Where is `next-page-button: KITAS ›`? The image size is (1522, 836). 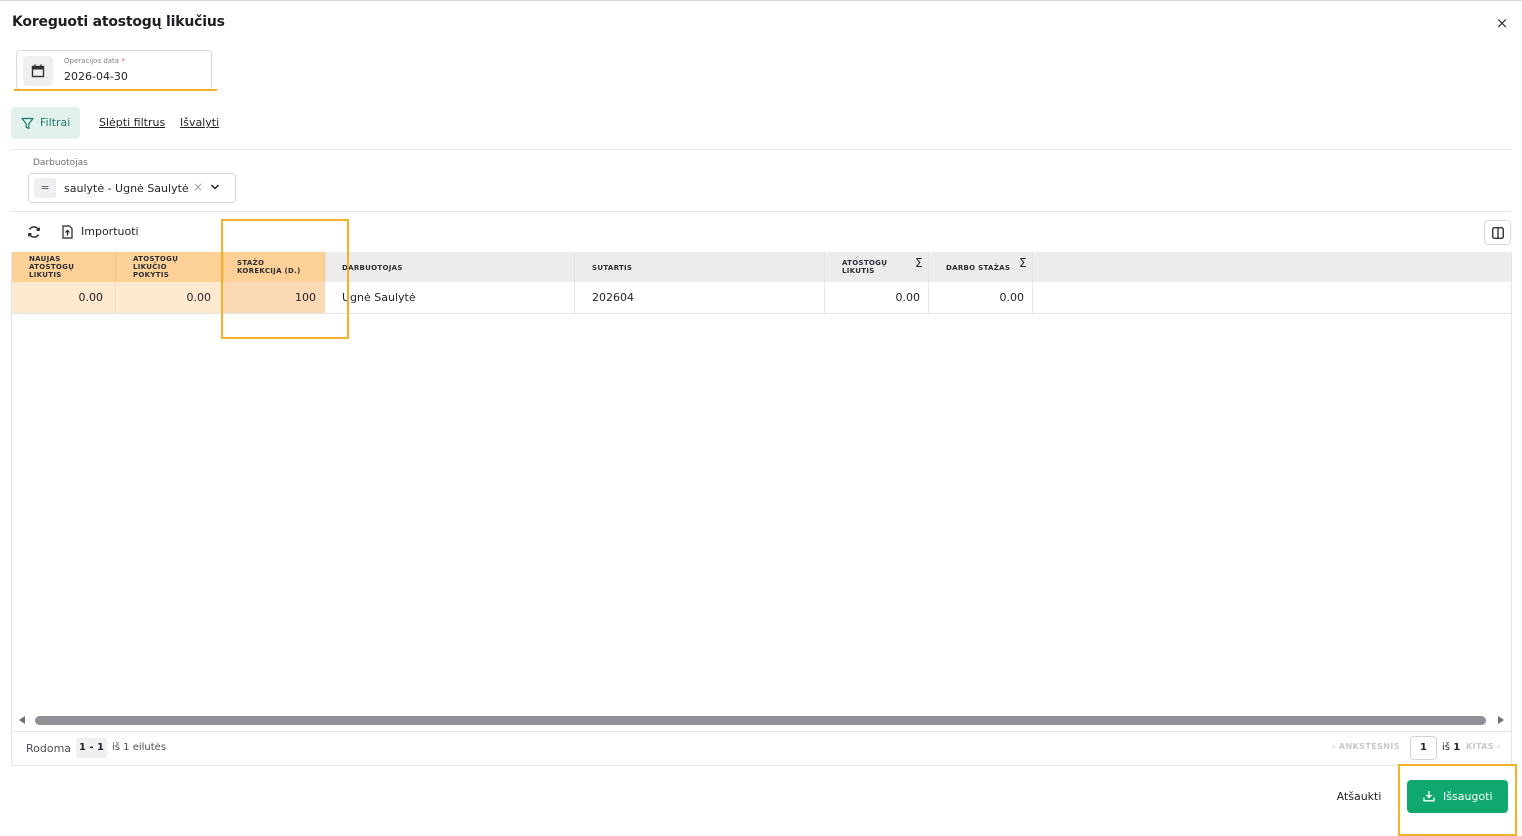
next-page-button: KITAS › is located at coordinates (1483, 746).